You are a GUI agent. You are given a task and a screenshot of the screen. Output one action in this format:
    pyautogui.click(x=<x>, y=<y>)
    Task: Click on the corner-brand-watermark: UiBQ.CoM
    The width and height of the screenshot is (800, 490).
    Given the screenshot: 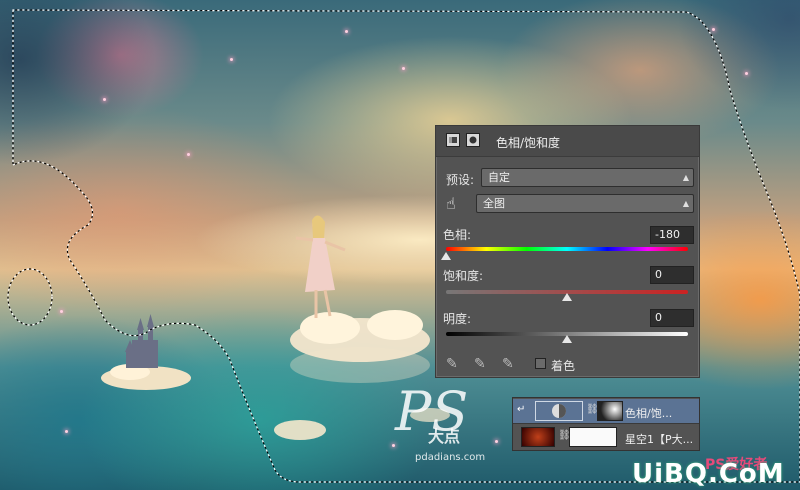 What is the action you would take?
    pyautogui.click(x=708, y=474)
    